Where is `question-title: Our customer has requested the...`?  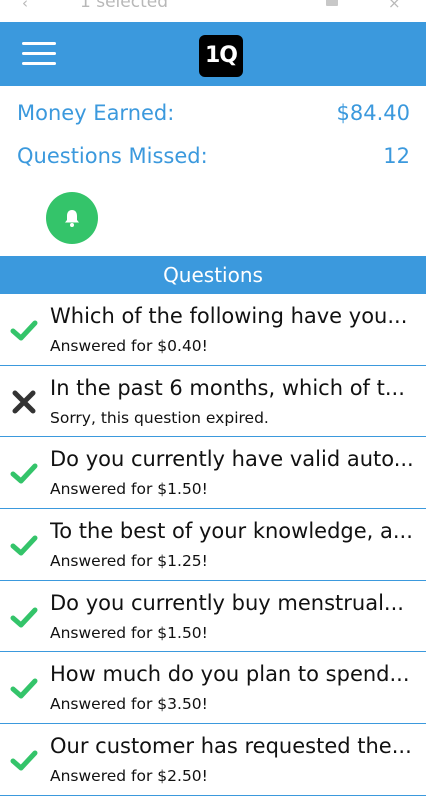
question-title: Our customer has requested the... is located at coordinates (231, 746).